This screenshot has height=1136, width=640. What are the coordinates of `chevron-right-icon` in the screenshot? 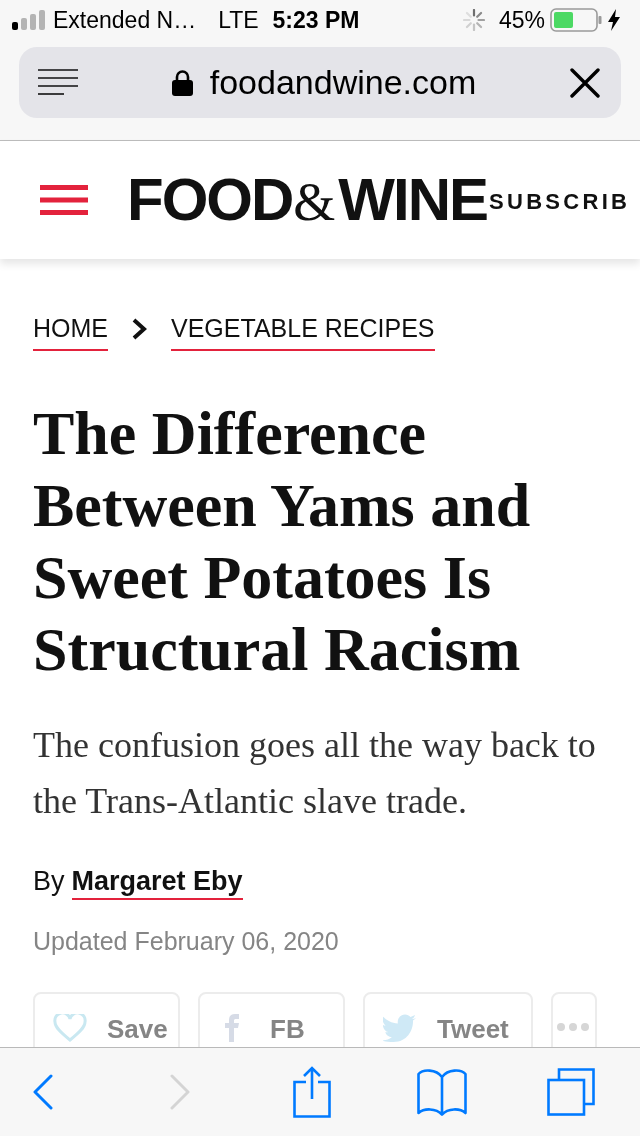 It's located at (139, 329).